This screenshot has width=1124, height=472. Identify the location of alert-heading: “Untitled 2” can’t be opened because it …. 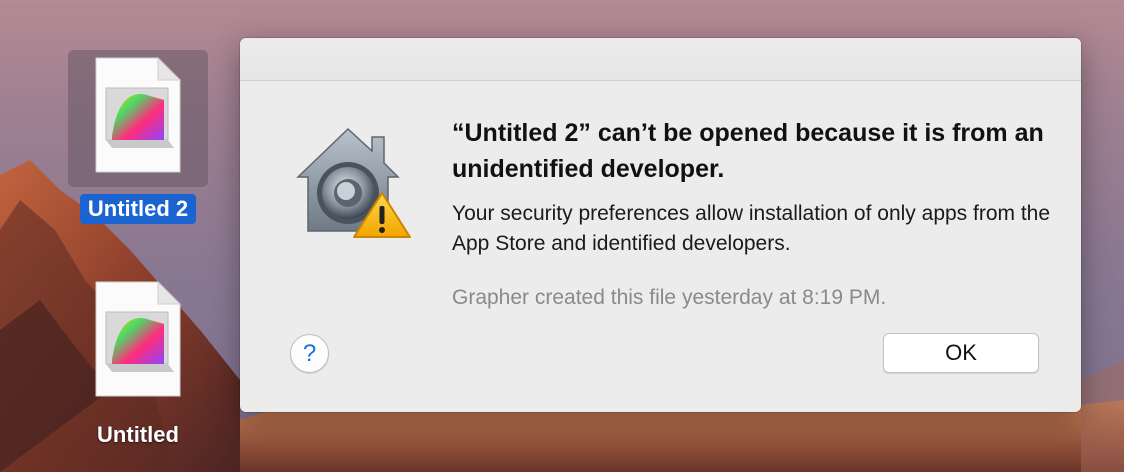
(748, 151).